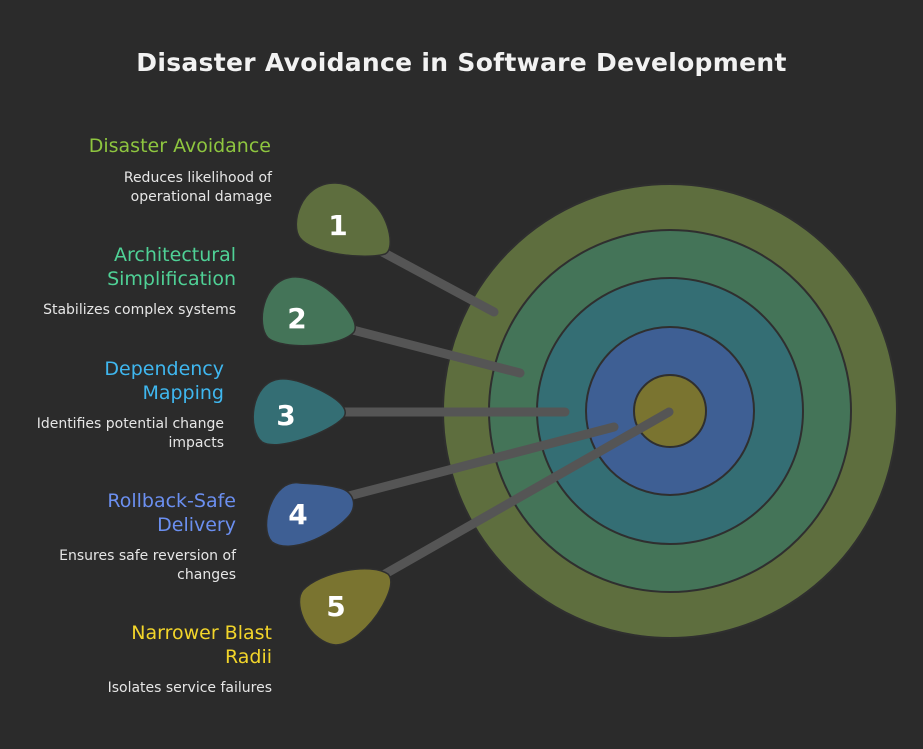 This screenshot has height=749, width=923. Describe the element at coordinates (285, 415) in the screenshot. I see `dart-number-3: 3` at that location.